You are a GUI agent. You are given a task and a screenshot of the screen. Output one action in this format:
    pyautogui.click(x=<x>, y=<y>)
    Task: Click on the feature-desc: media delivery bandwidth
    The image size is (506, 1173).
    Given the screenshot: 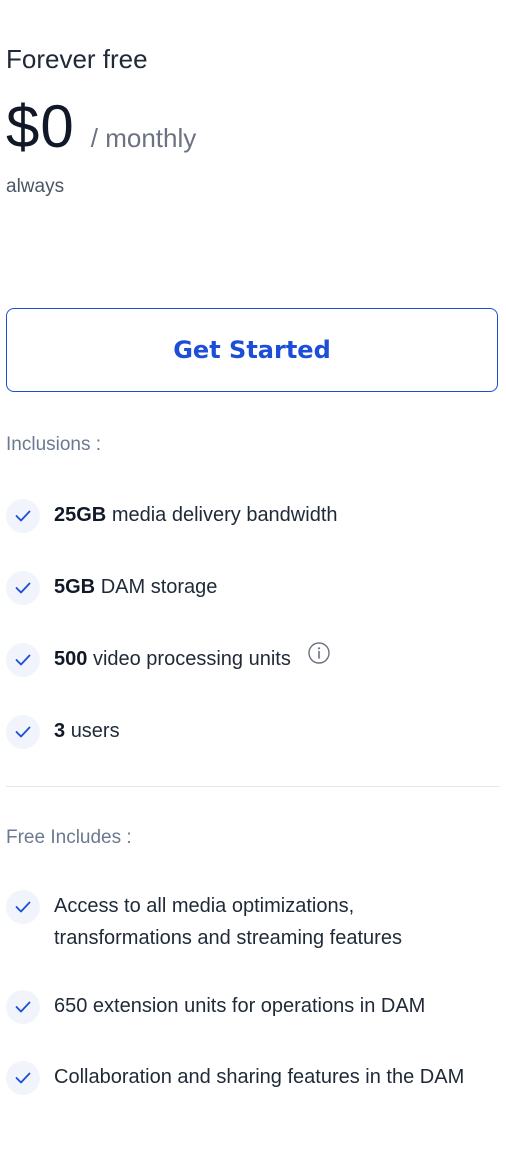 What is the action you would take?
    pyautogui.click(x=224, y=515)
    